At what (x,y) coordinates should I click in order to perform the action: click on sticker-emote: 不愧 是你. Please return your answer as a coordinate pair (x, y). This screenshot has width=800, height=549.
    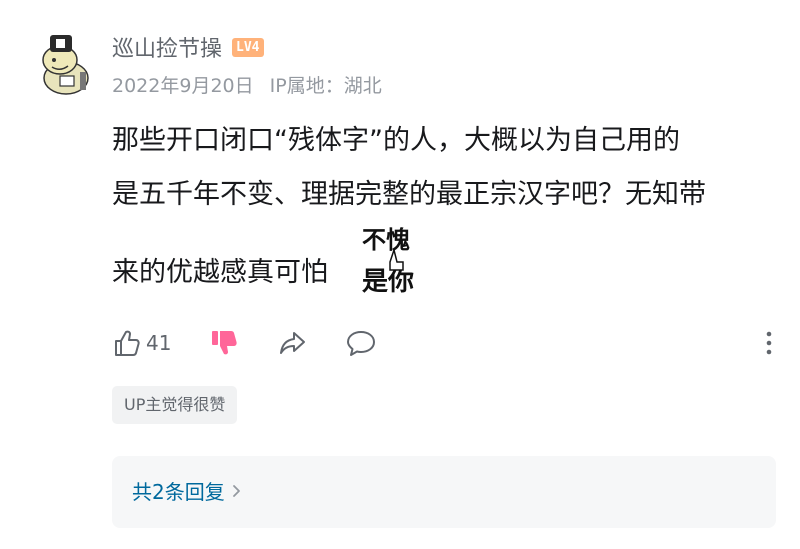
    Looking at the image, I should click on (396, 261).